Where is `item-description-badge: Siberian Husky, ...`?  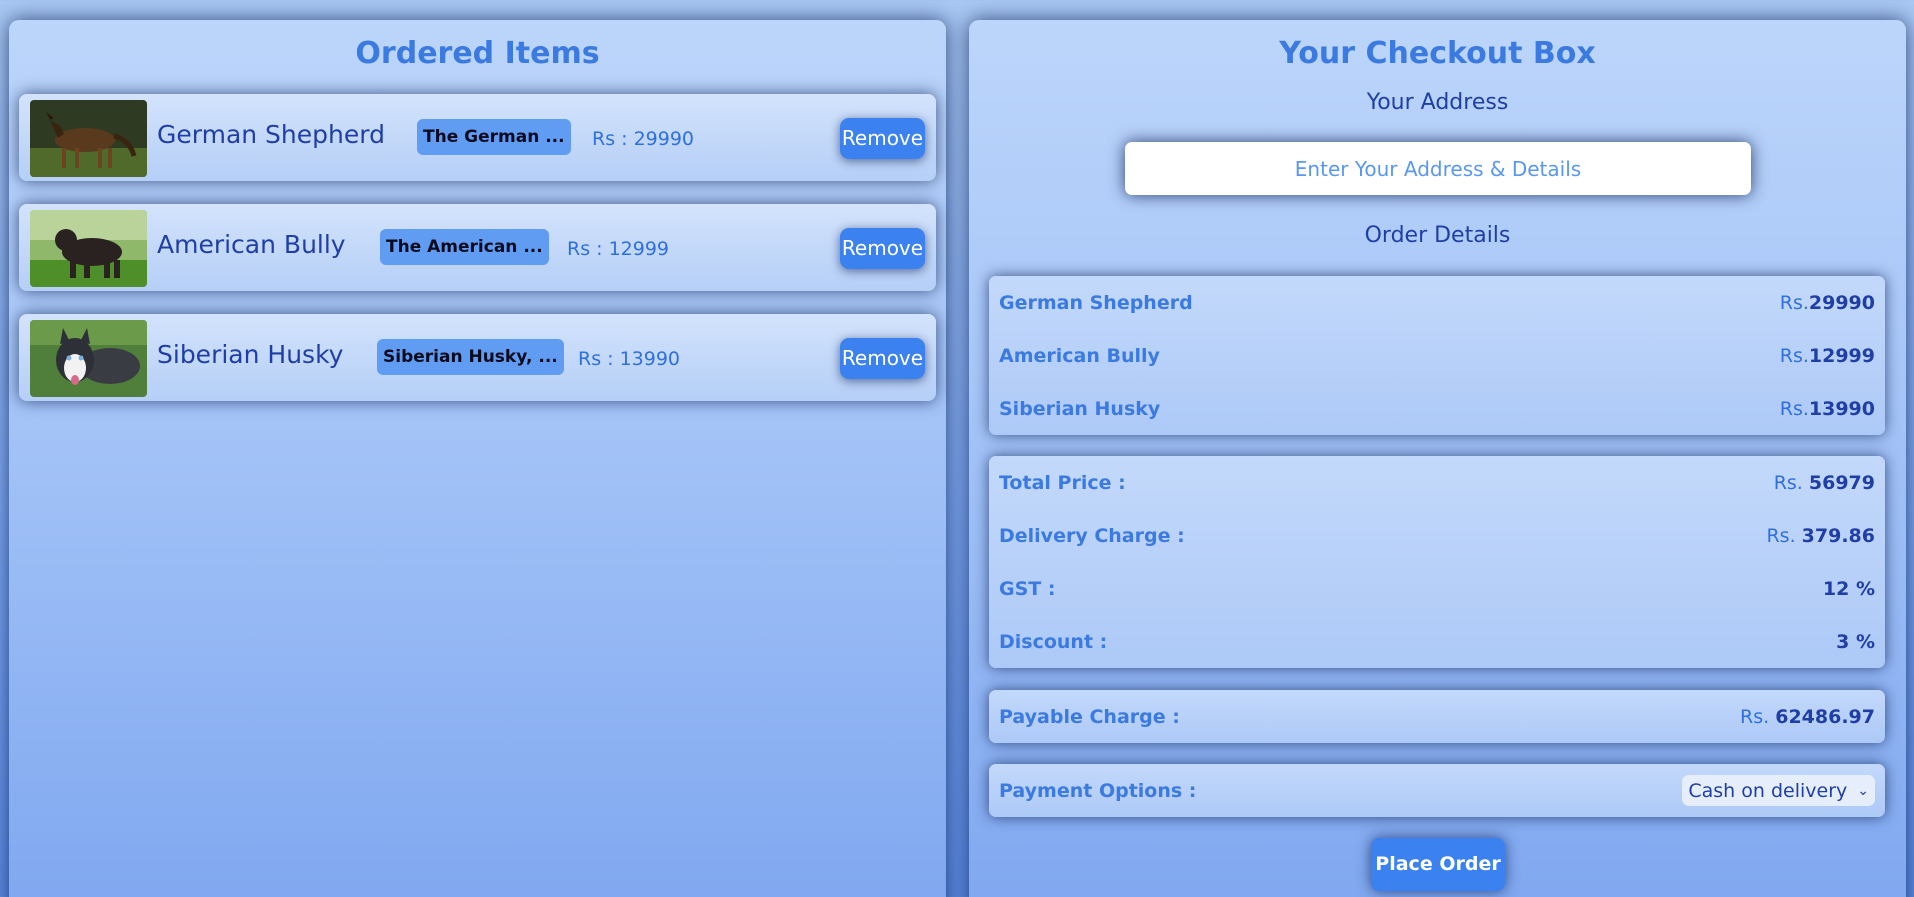 item-description-badge: Siberian Husky, ... is located at coordinates (470, 357).